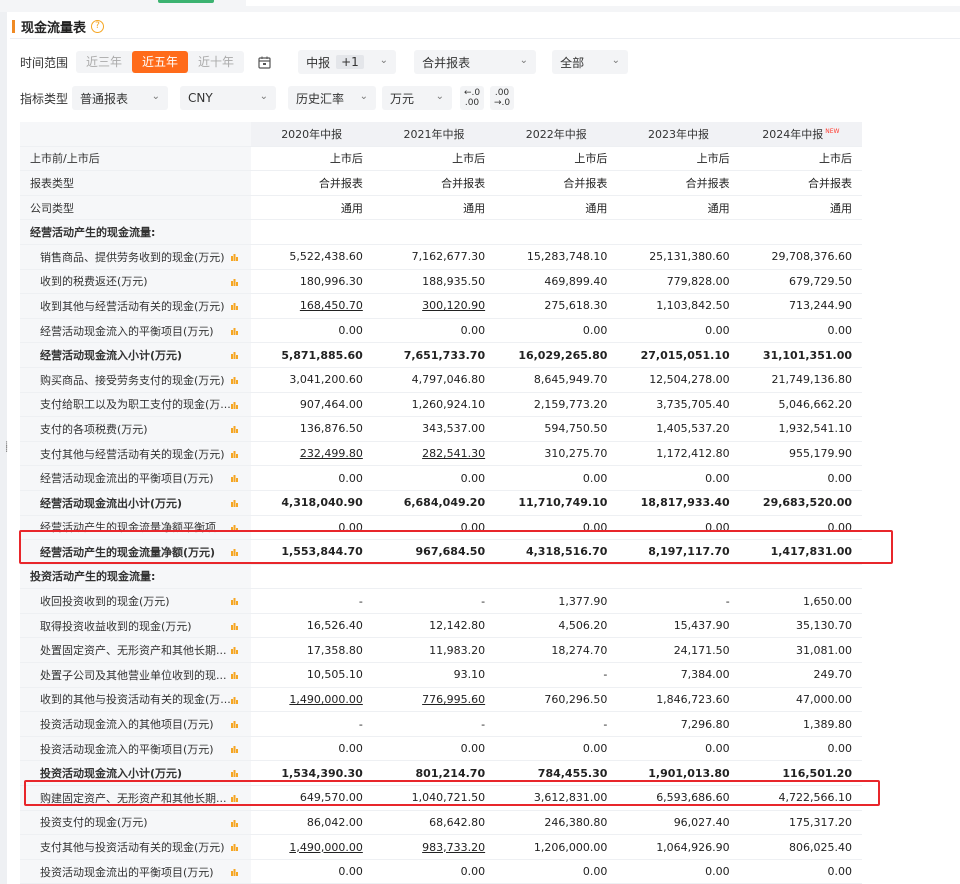  I want to click on table-cell: 16,526.40, so click(311, 626).